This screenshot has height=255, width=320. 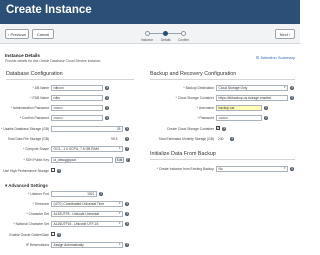 What do you see at coordinates (147, 33) in the screenshot?
I see `step-instance-dot` at bounding box center [147, 33].